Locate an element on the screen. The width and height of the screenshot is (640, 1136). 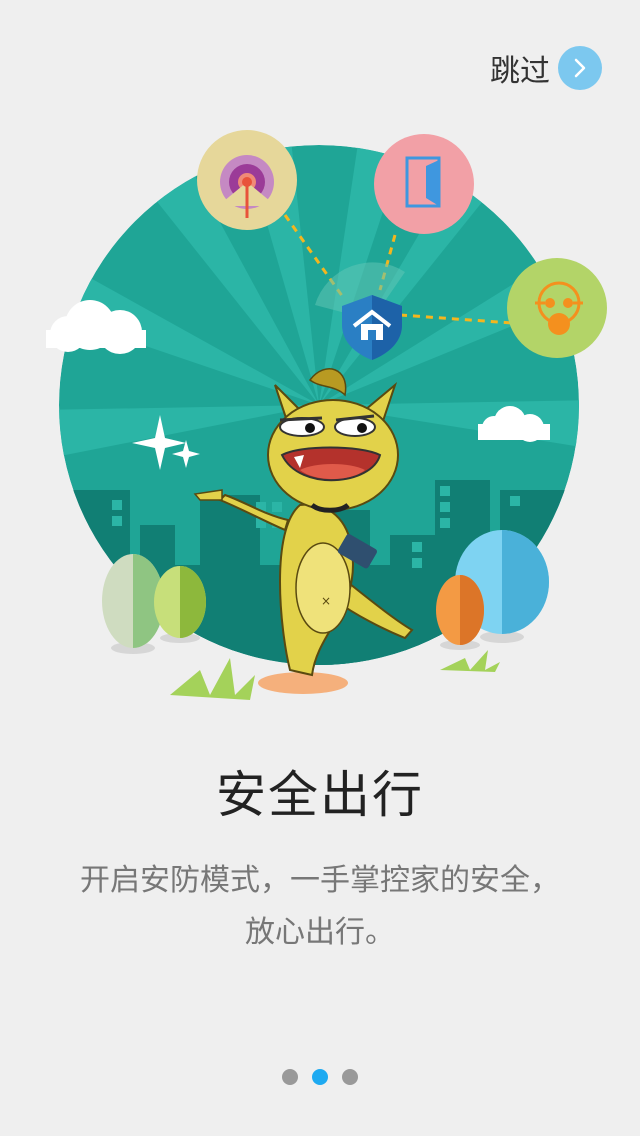
page-indicator is located at coordinates (320, 1077).